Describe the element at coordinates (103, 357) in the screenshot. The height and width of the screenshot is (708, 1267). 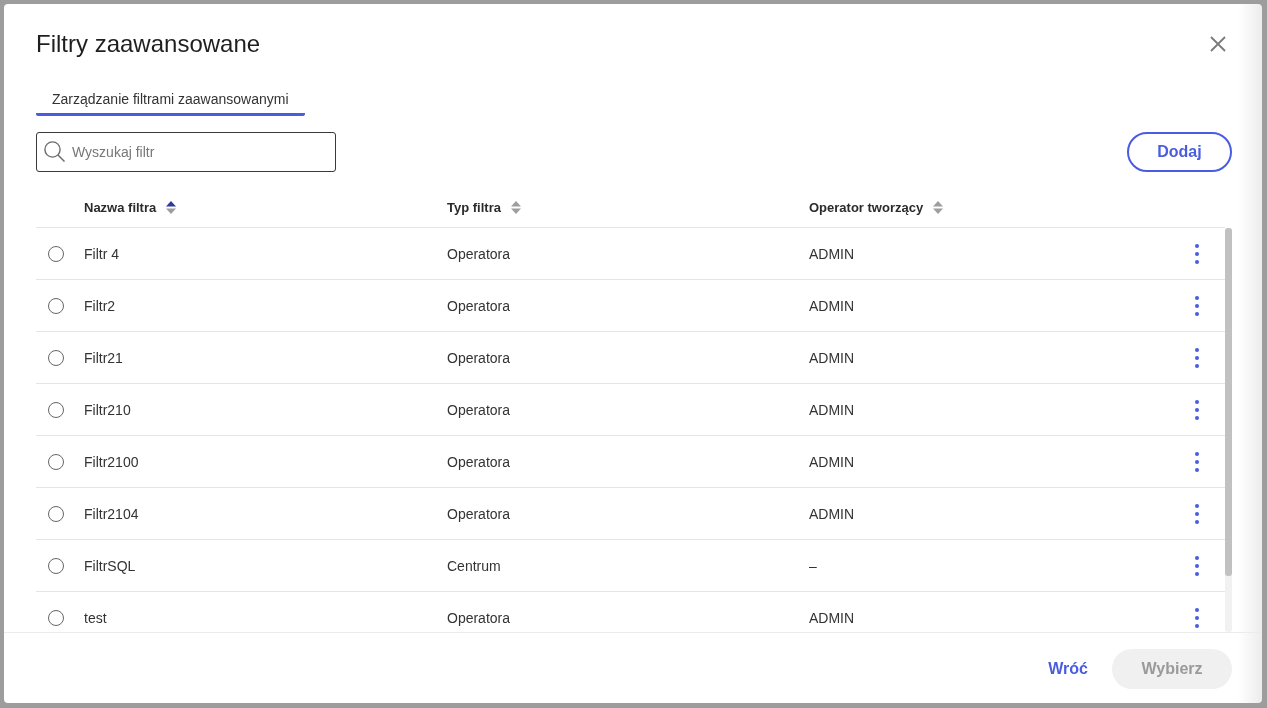
I see `table-cell: Filtr21` at that location.